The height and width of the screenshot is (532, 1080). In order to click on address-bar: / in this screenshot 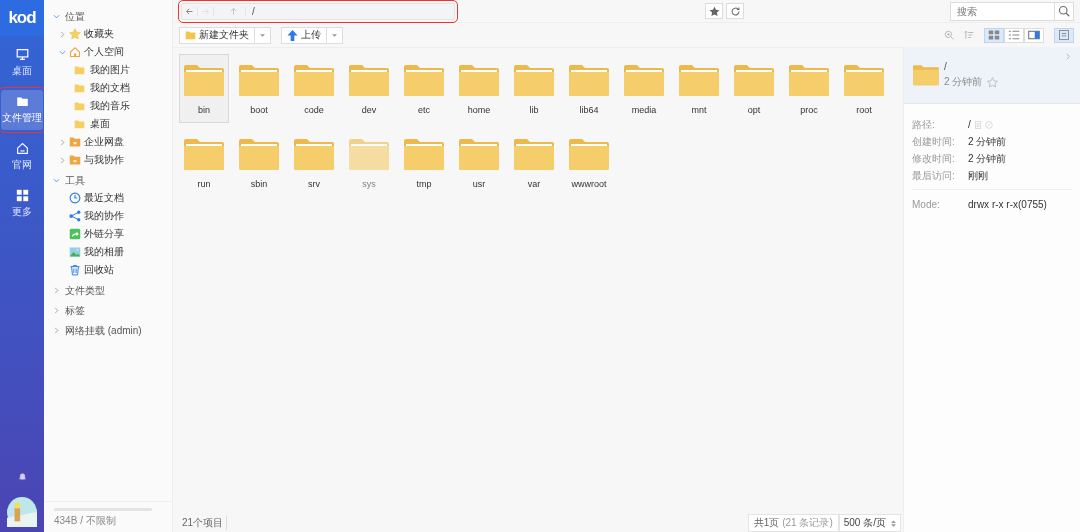, I will do `click(318, 11)`.